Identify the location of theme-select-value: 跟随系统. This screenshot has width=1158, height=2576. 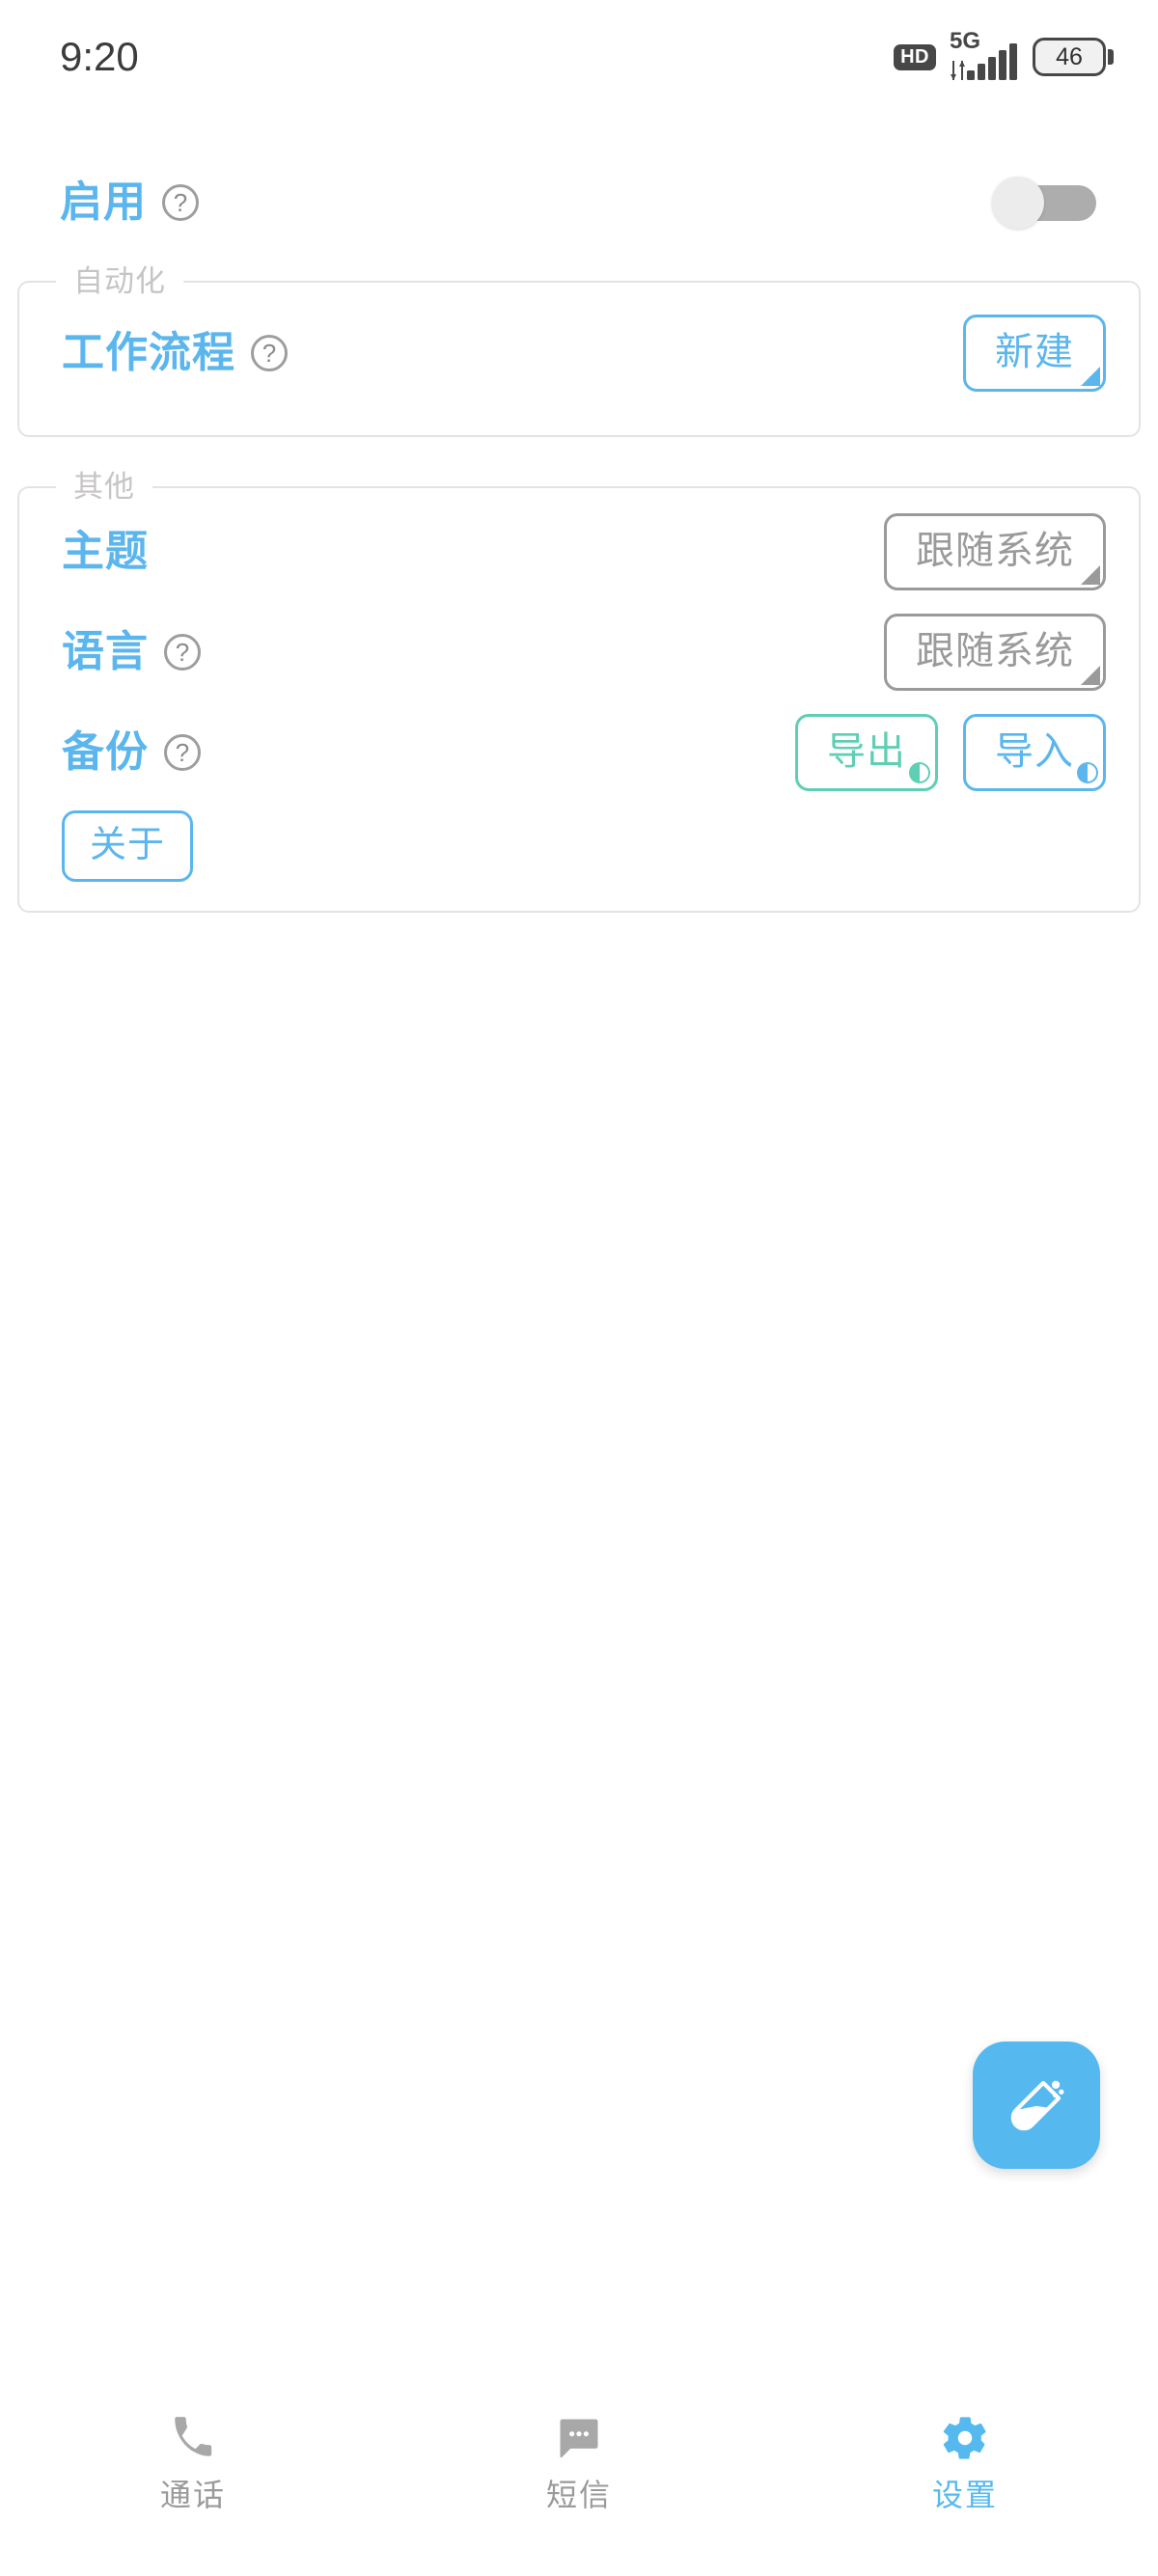
(995, 551).